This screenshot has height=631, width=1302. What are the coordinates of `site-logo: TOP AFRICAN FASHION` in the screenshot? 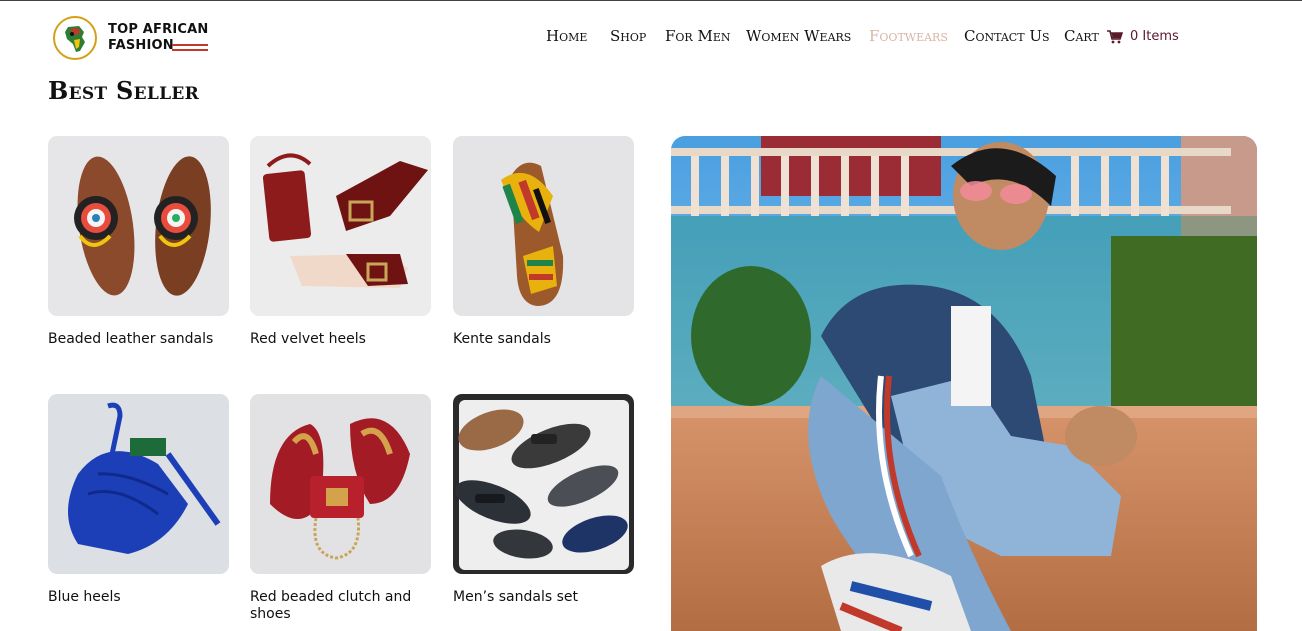 It's located at (132, 38).